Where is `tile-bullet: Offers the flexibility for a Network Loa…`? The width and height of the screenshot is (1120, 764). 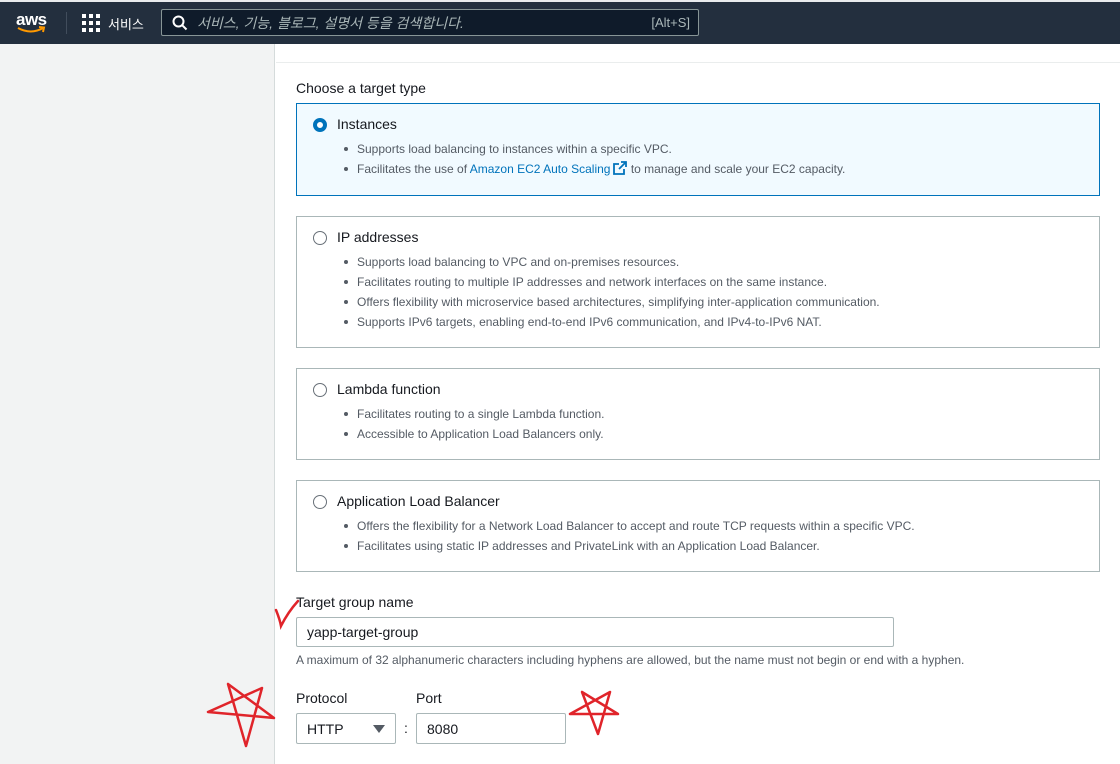 tile-bullet: Offers the flexibility for a Network Loa… is located at coordinates (628, 526).